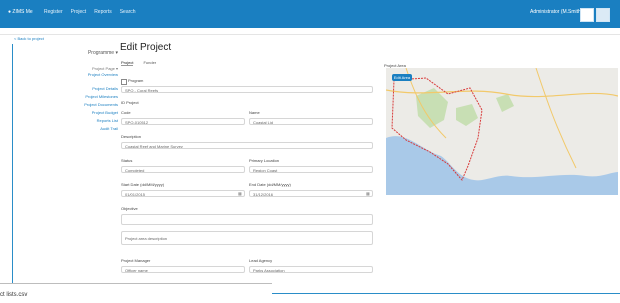 The width and height of the screenshot is (620, 303). I want to click on sidenav-link-audit: Audit Trail, so click(90, 129).